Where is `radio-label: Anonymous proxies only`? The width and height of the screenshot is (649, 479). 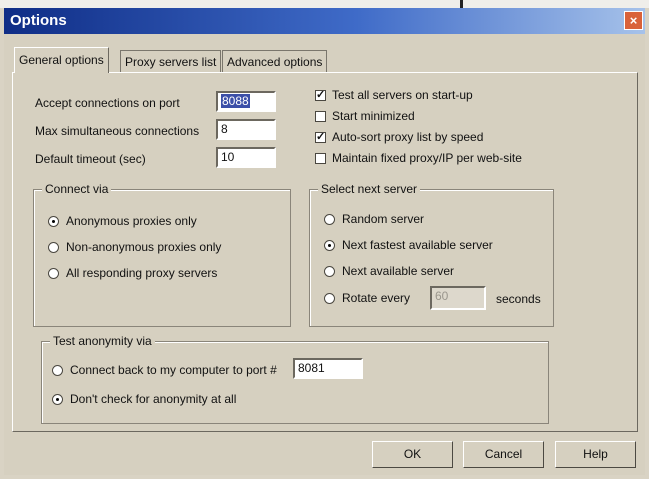 radio-label: Anonymous proxies only is located at coordinates (131, 221).